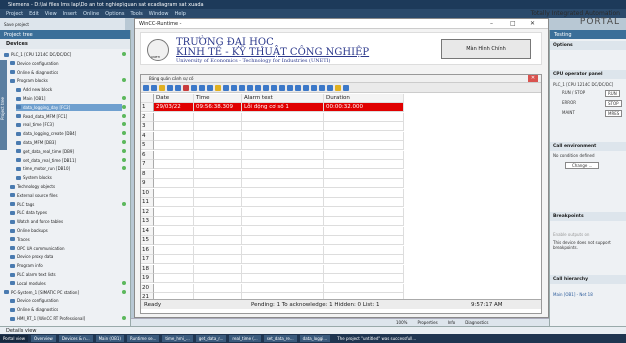  Describe the element at coordinates (66, 186) in the screenshot. I see `tree-item: Technology objects` at that location.